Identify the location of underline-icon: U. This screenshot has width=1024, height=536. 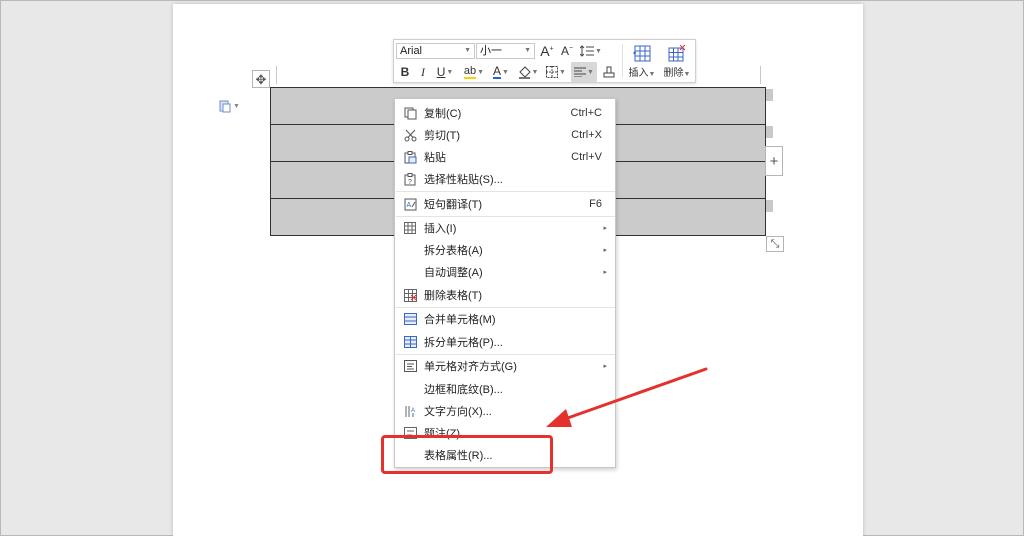
(441, 72).